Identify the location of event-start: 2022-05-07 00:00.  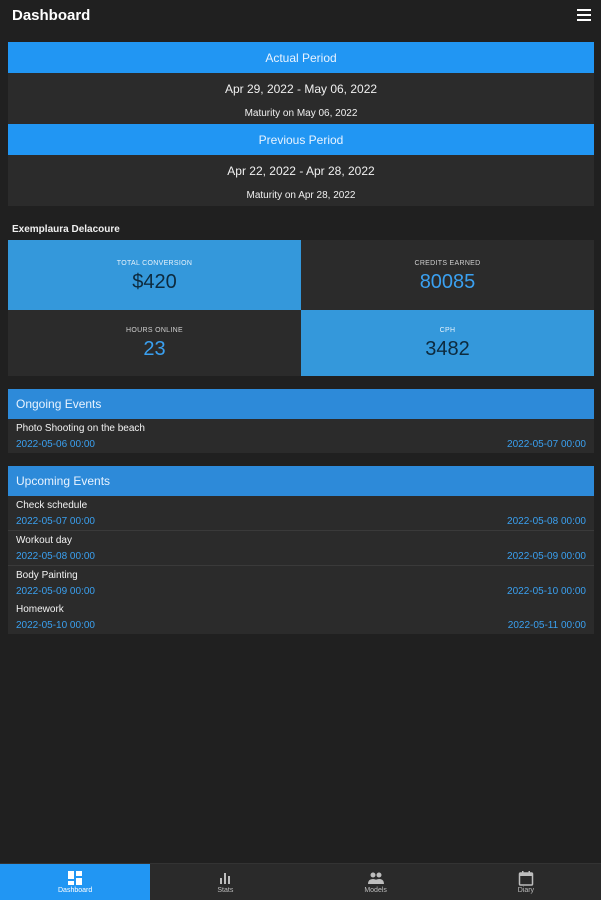
(55, 521).